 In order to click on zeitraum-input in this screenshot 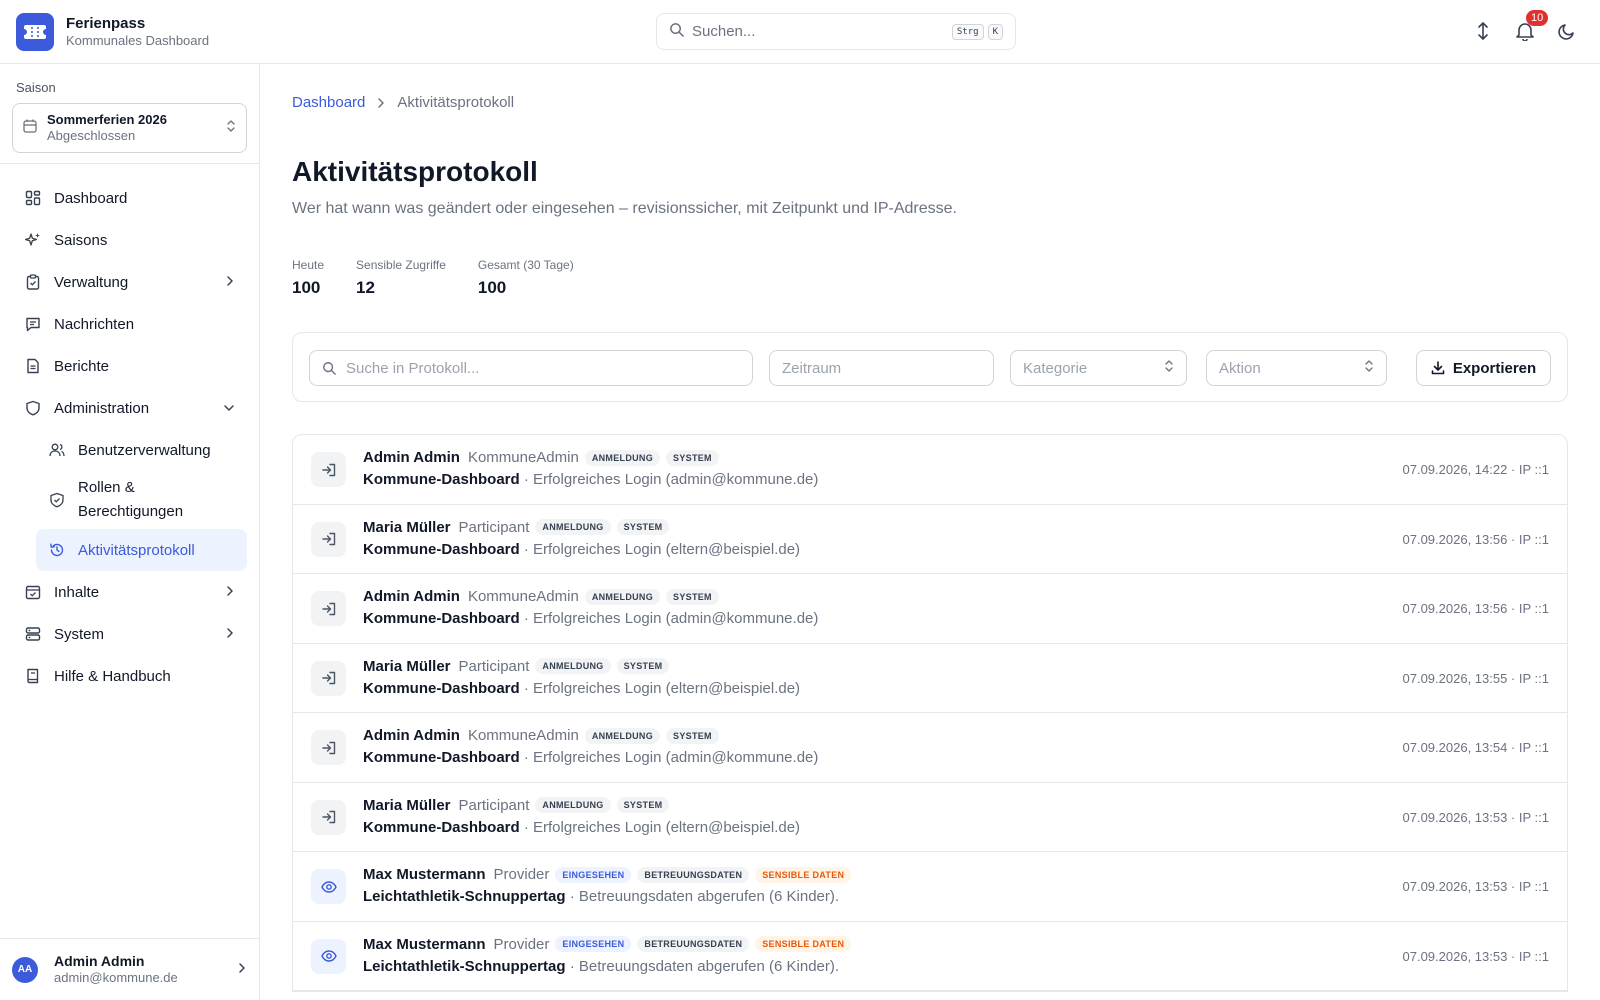, I will do `click(881, 368)`.